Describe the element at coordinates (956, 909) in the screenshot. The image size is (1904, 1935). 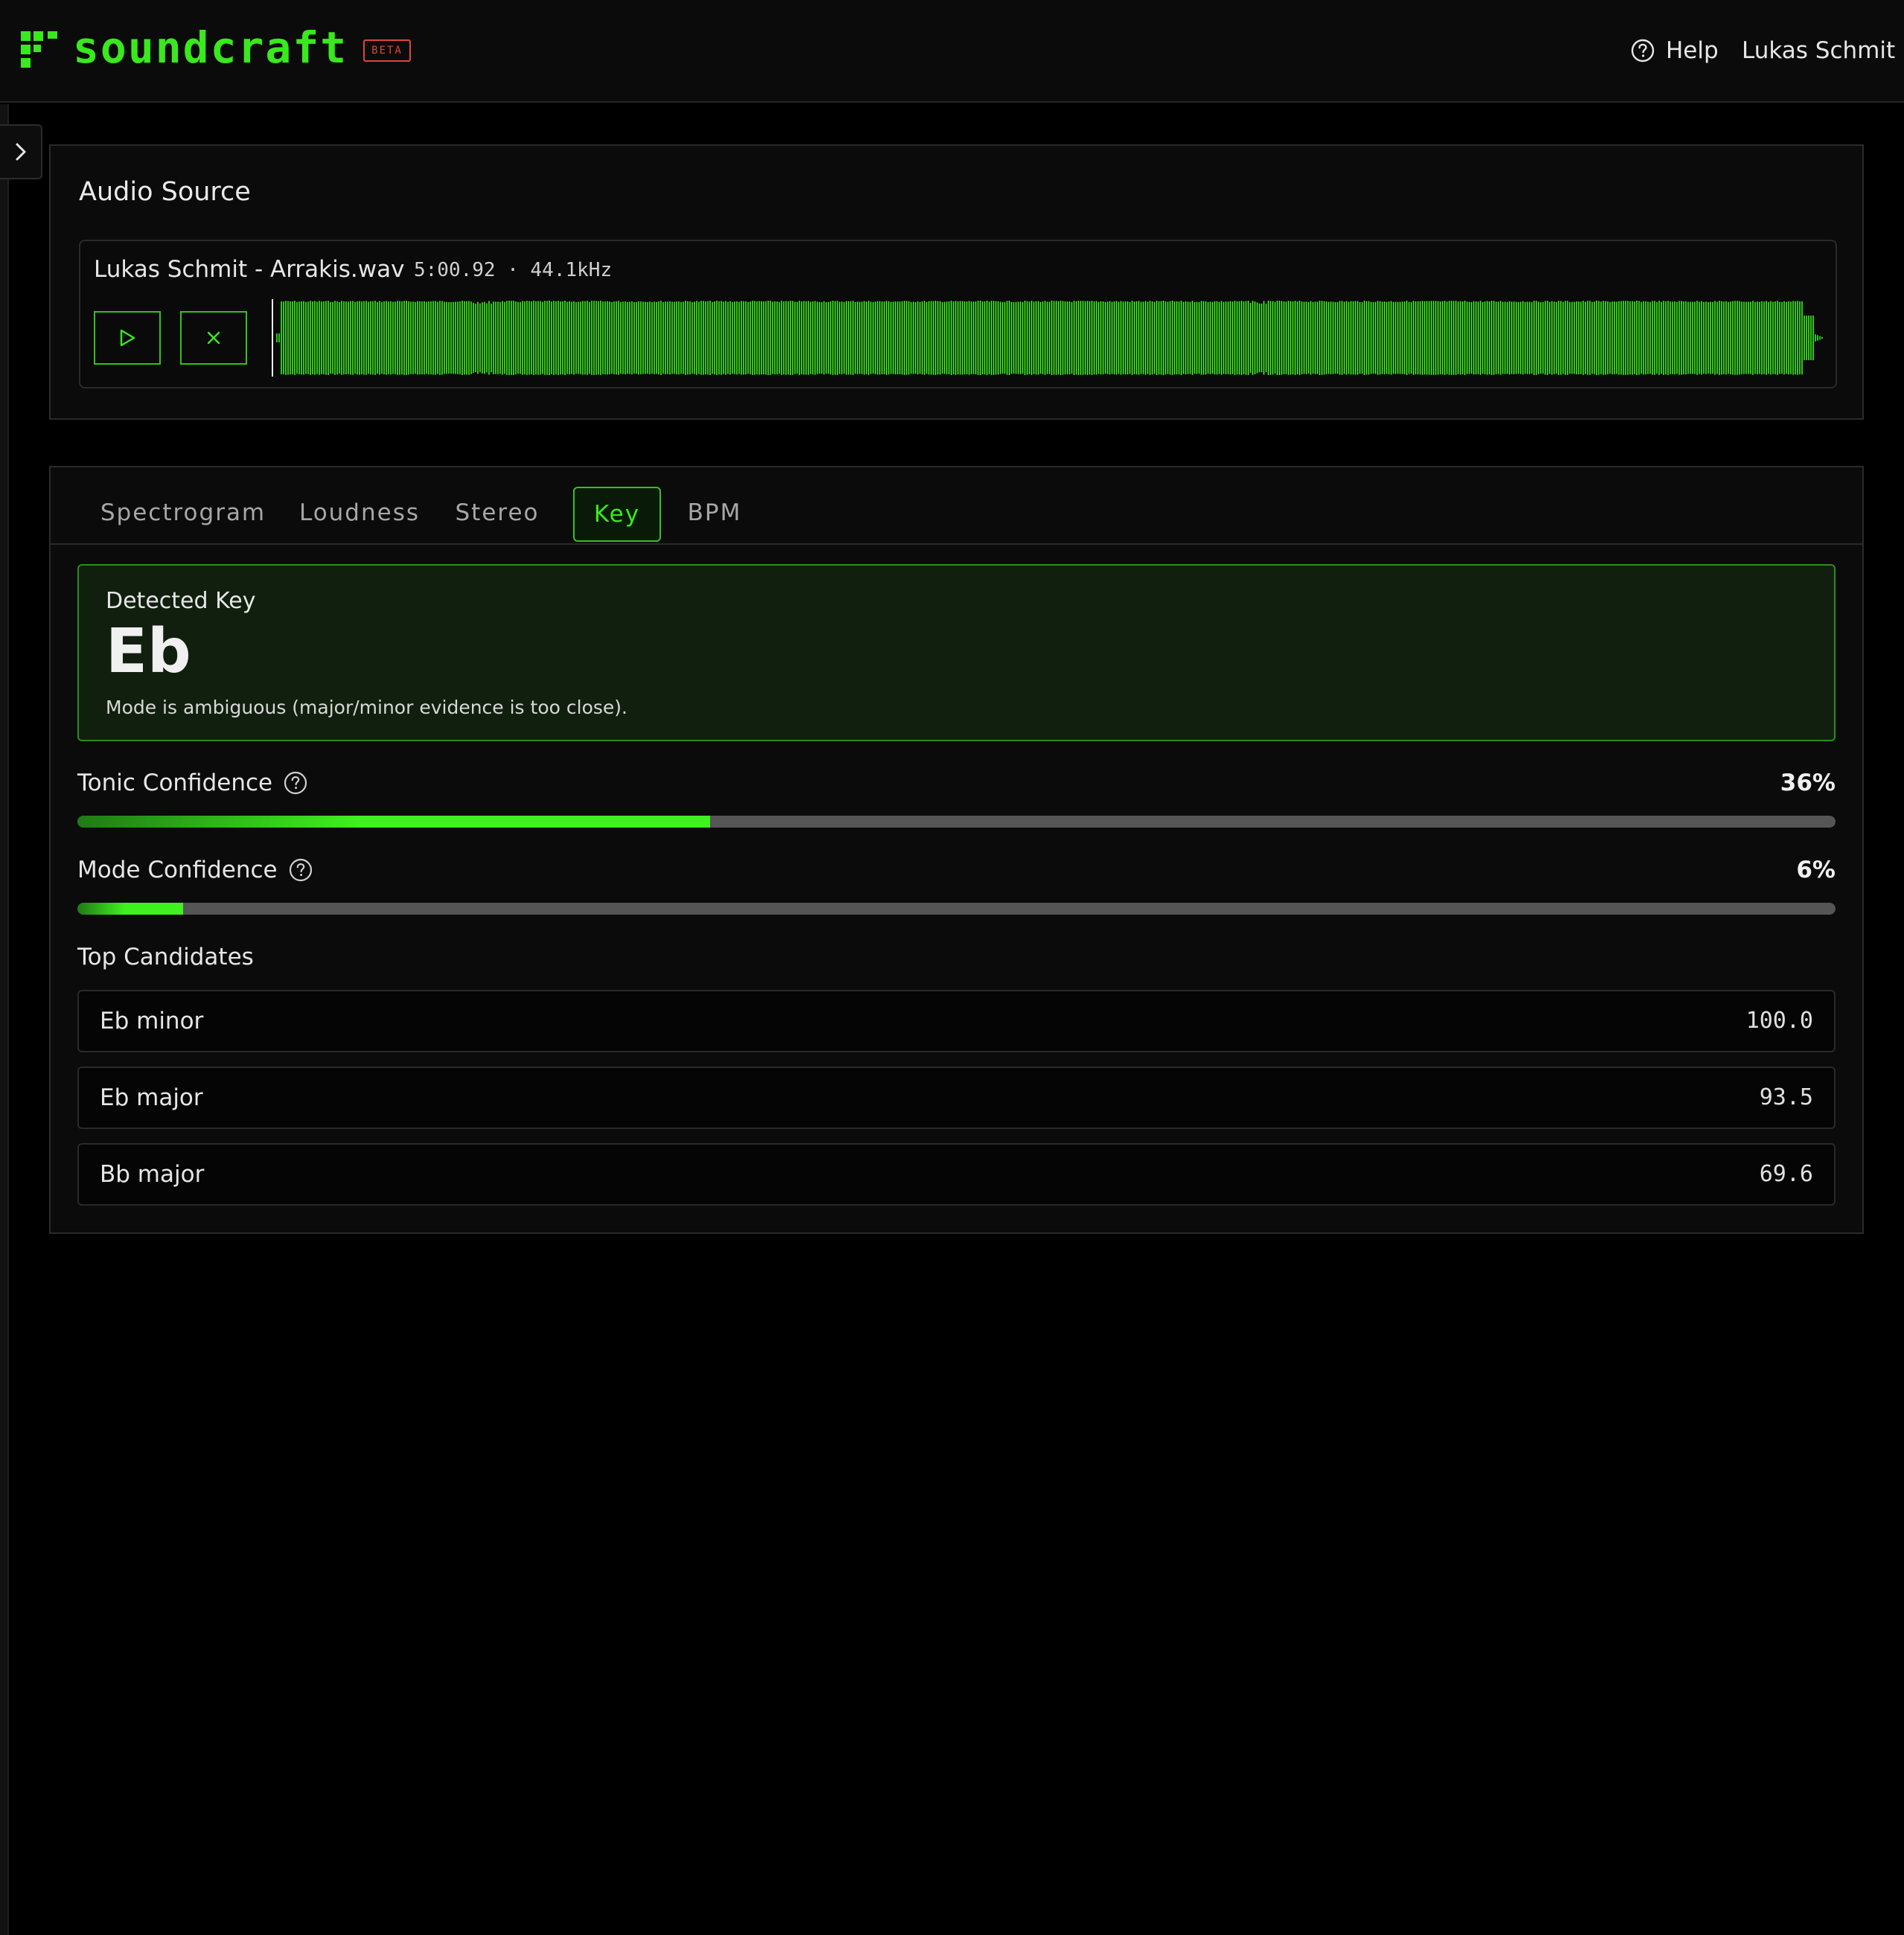
I see `mode-confidence-bar` at that location.